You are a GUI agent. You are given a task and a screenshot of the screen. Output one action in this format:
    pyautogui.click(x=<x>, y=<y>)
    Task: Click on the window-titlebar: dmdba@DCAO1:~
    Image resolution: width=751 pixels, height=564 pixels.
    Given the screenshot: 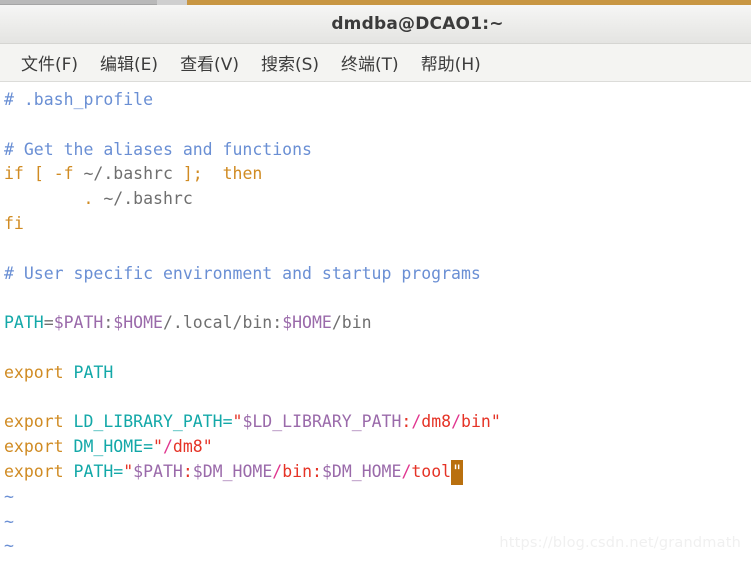 What is the action you would take?
    pyautogui.click(x=375, y=24)
    